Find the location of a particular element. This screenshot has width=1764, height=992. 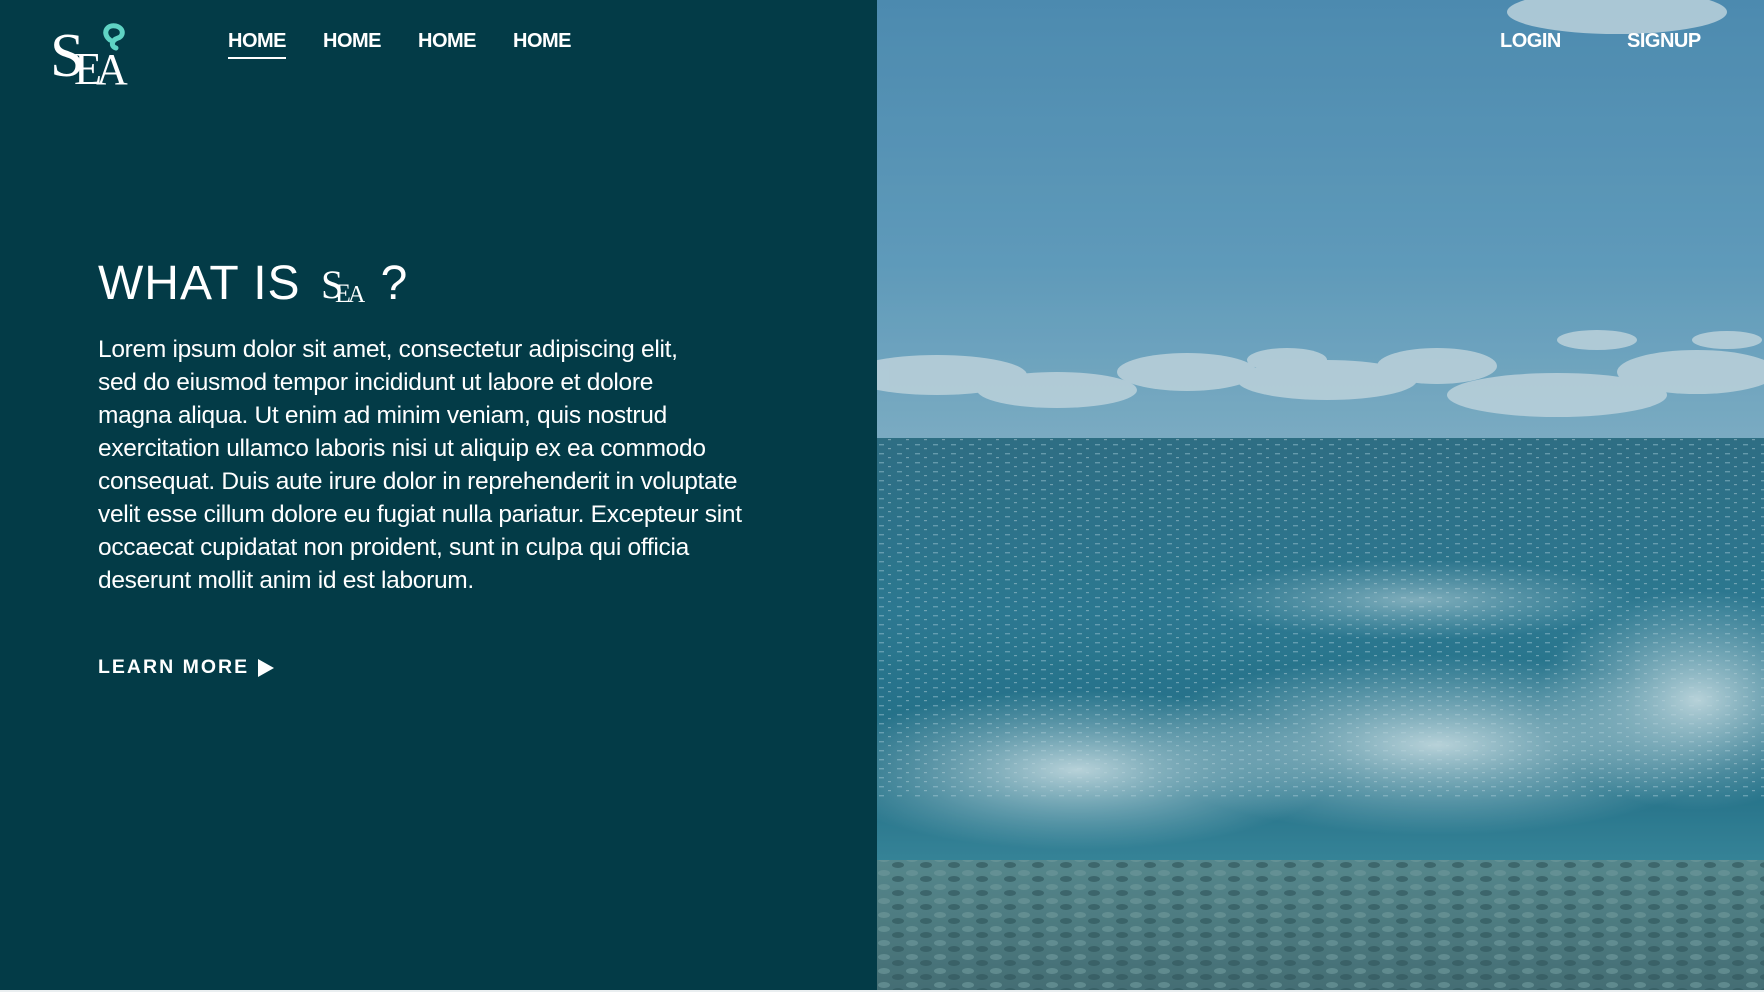

nav-item-home-3: HOME is located at coordinates (447, 44).